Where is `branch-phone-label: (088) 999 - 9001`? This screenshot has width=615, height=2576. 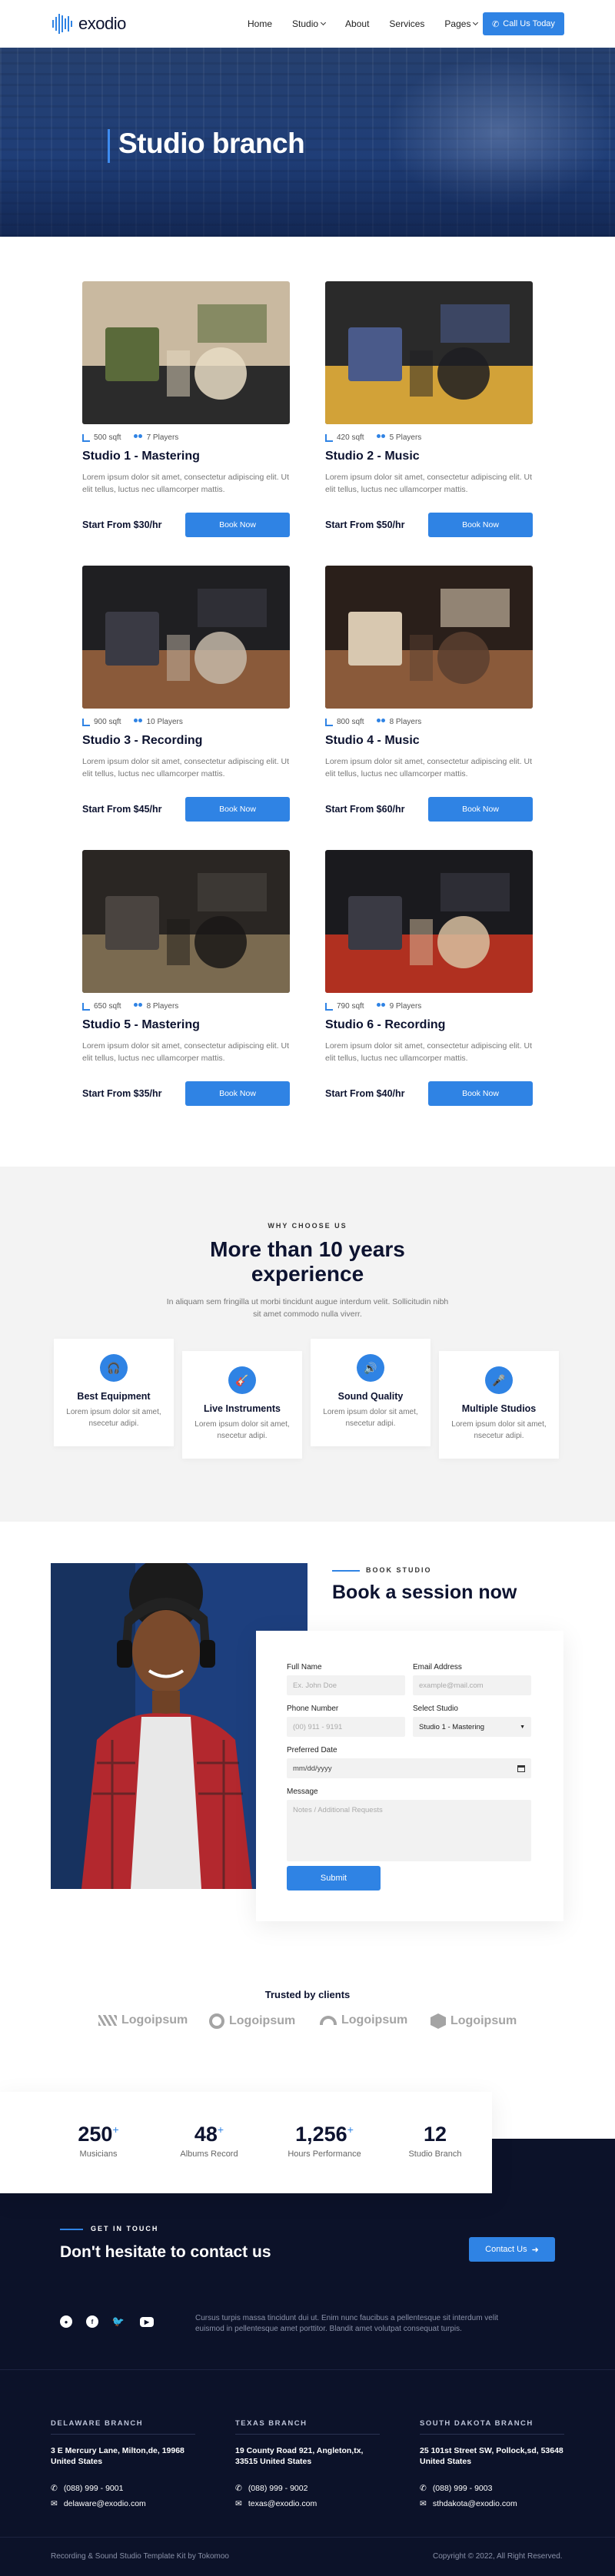
branch-phone-label: (088) 999 - 9001 is located at coordinates (93, 2488).